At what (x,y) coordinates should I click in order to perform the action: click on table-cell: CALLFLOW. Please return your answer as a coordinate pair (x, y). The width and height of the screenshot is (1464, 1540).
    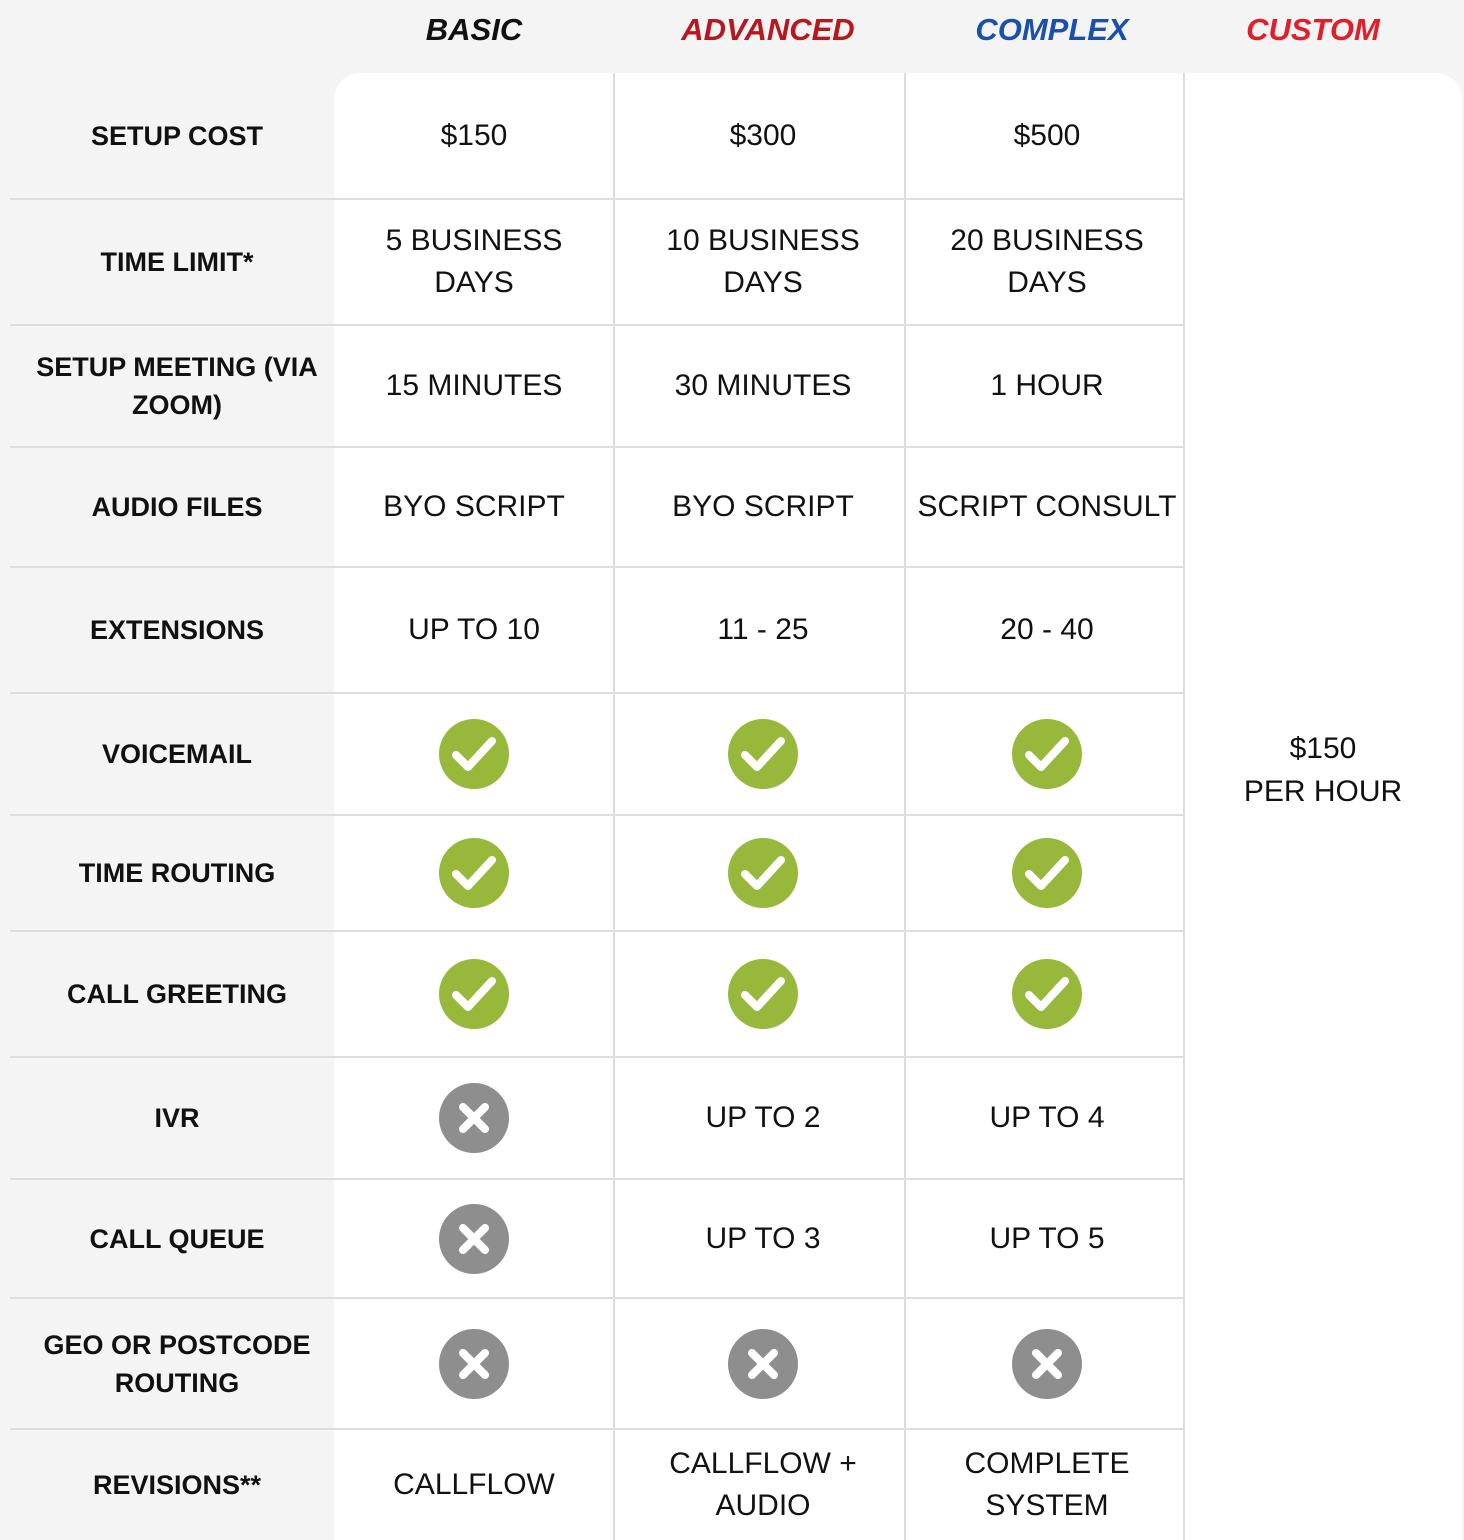
    Looking at the image, I should click on (474, 1484).